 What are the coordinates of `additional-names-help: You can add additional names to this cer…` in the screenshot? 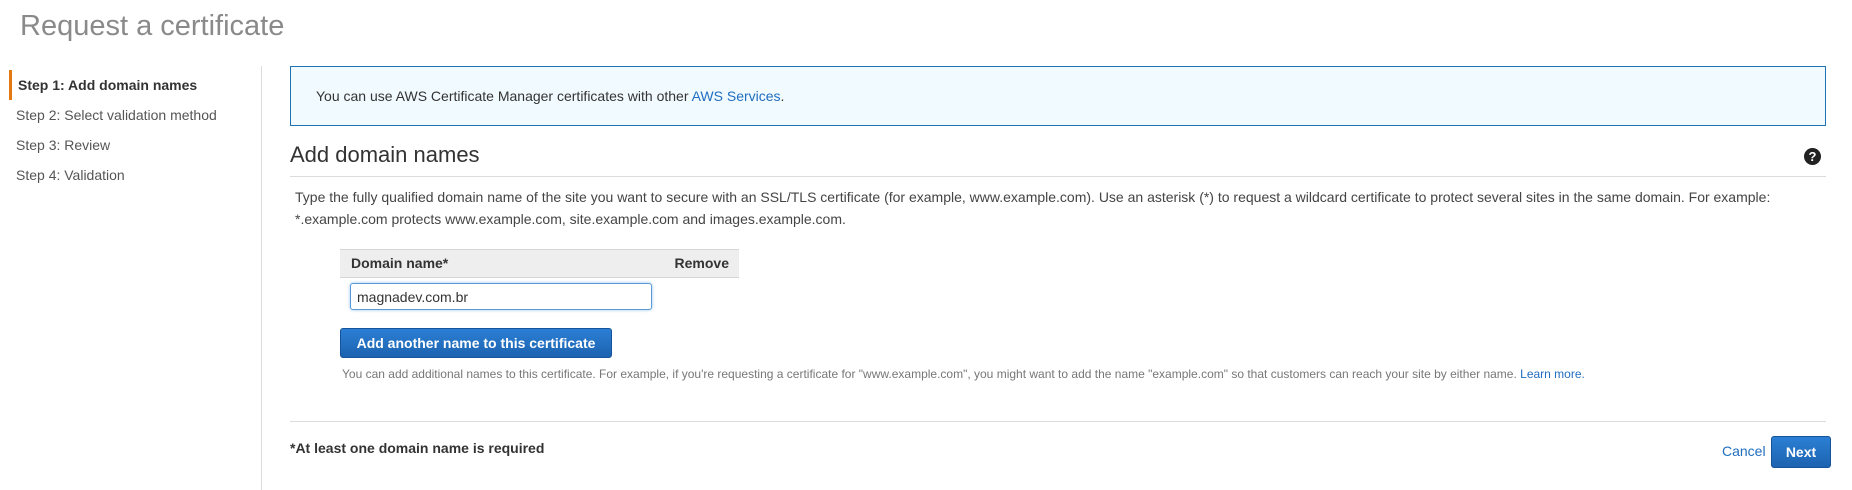 It's located at (963, 374).